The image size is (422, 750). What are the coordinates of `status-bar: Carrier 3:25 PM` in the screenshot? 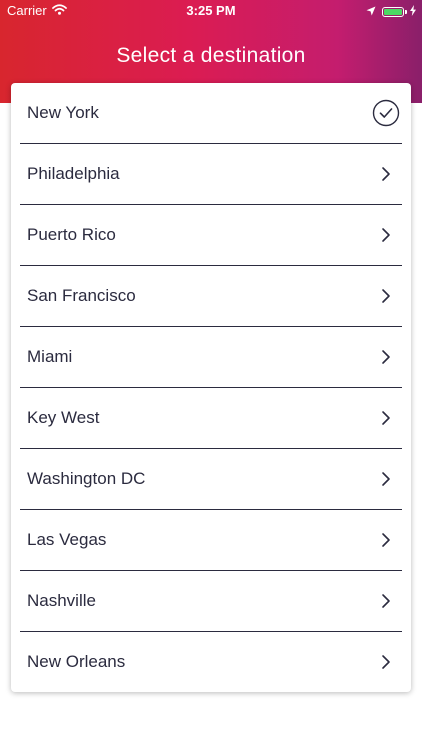 It's located at (211, 11).